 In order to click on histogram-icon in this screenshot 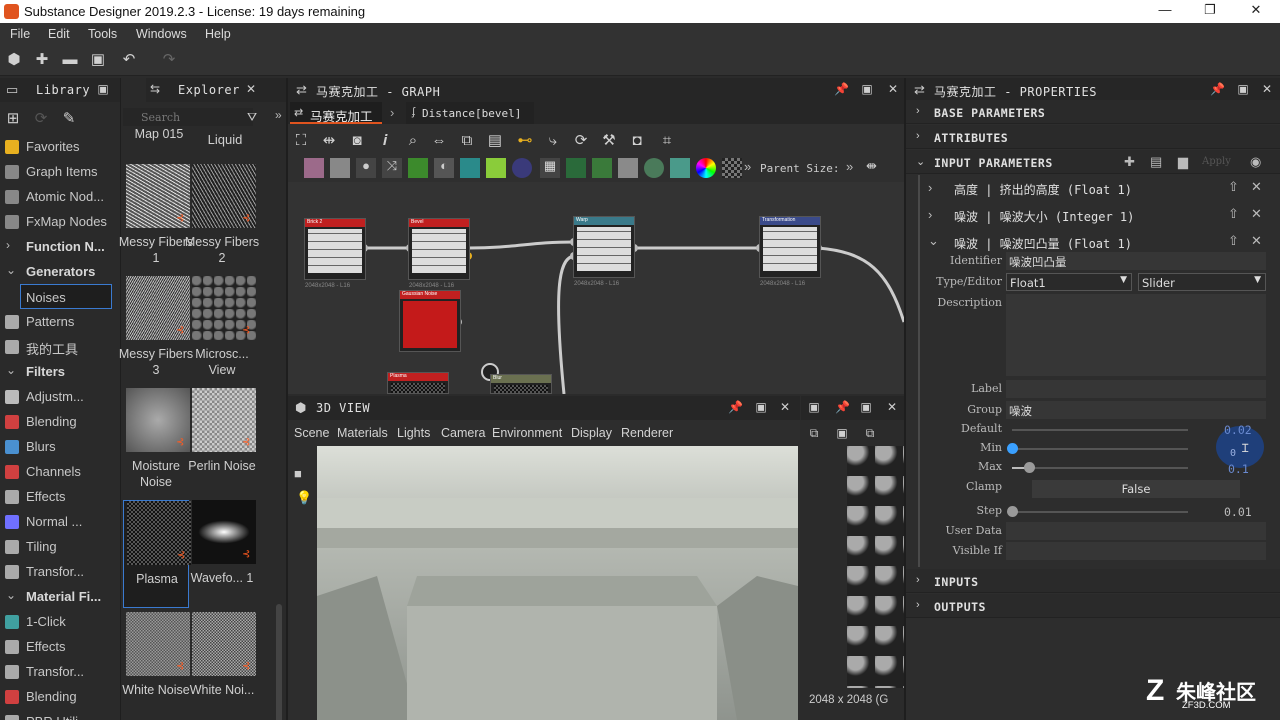, I will do `click(680, 168)`.